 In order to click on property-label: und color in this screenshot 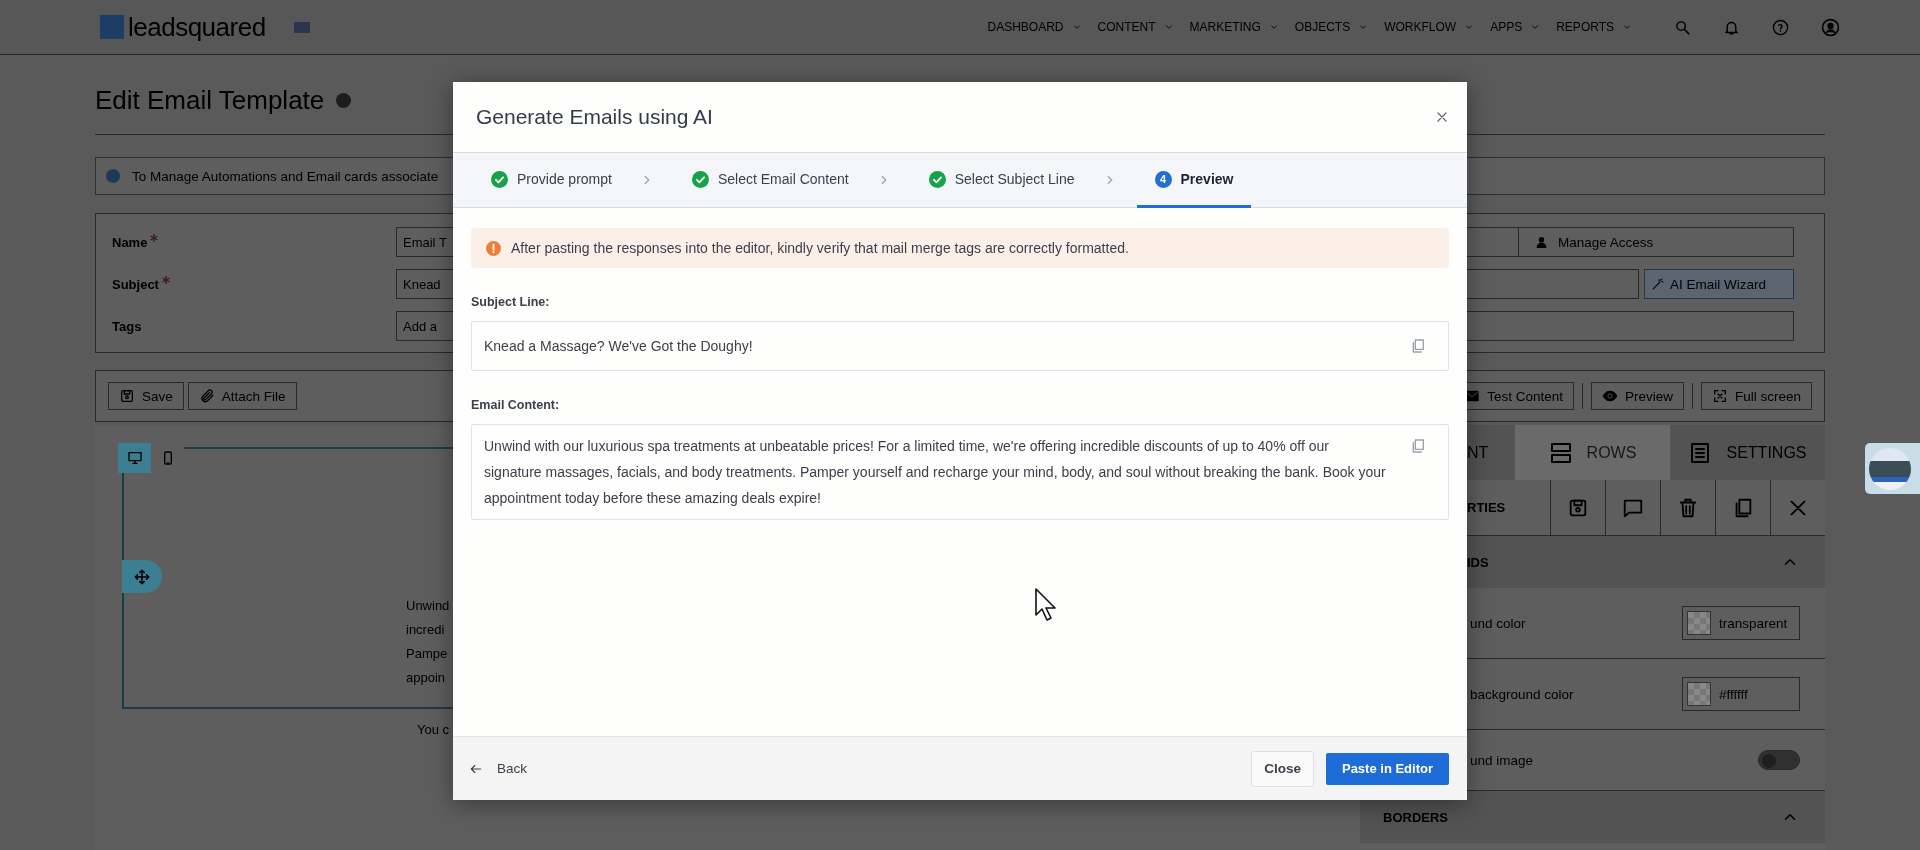, I will do `click(1498, 623)`.